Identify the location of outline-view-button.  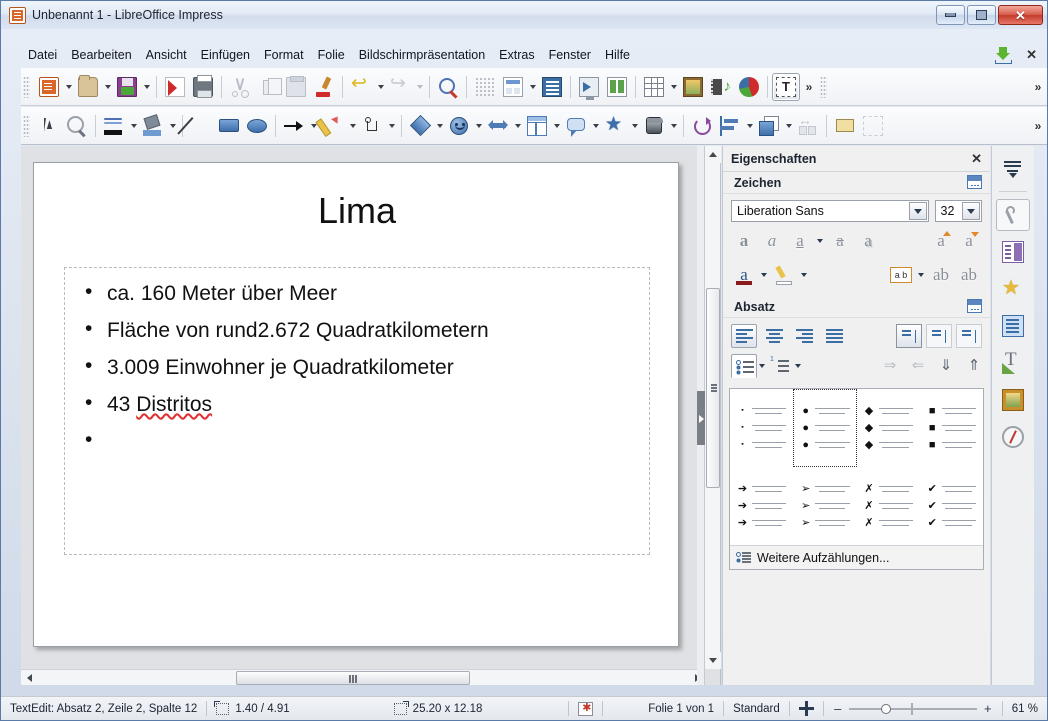
(552, 87).